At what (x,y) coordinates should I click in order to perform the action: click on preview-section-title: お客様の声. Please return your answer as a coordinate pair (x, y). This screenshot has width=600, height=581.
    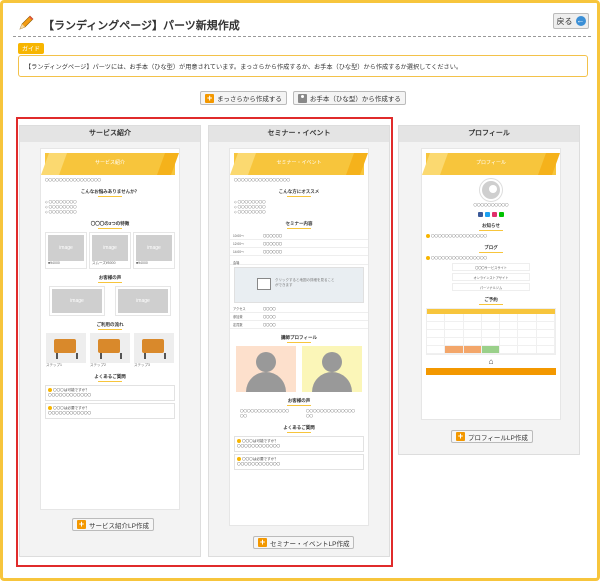
    Looking at the image, I should click on (299, 400).